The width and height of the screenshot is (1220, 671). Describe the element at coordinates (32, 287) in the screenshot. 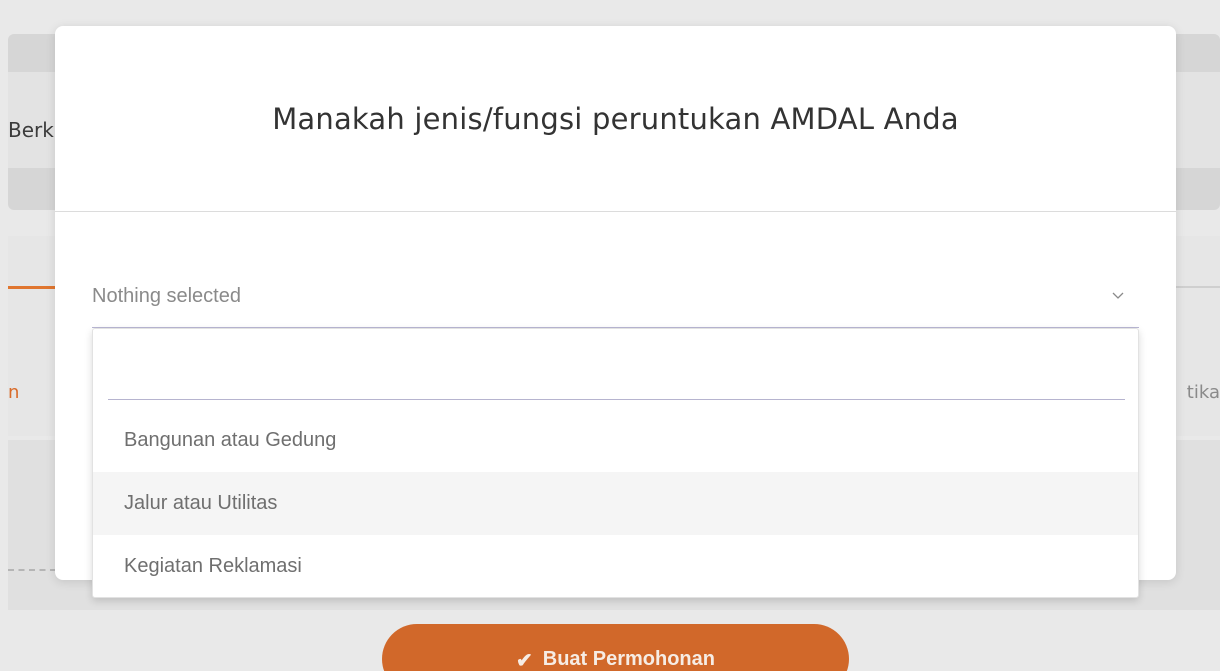

I see `active-tab-indicator` at that location.